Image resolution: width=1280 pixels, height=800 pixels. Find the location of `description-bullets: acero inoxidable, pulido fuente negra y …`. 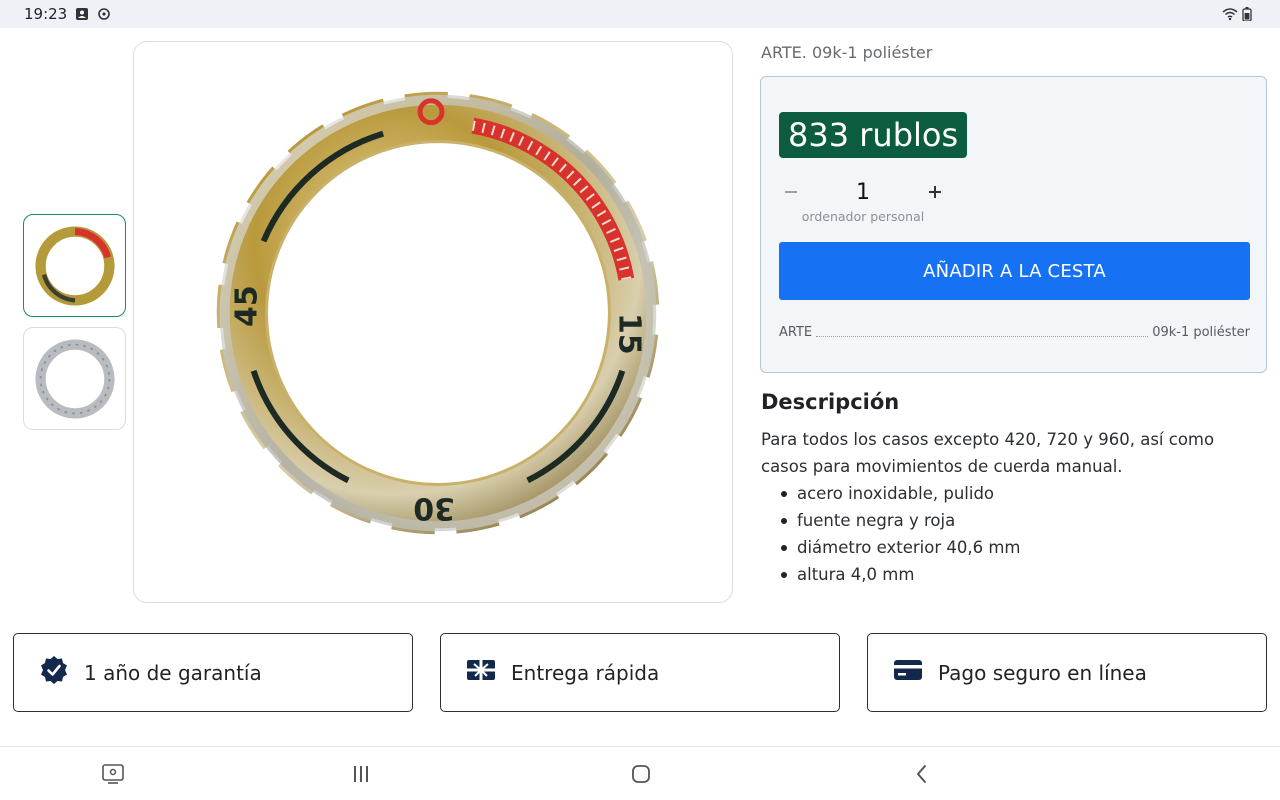

description-bullets: acero inoxidable, pulido fuente negra y … is located at coordinates (900, 534).